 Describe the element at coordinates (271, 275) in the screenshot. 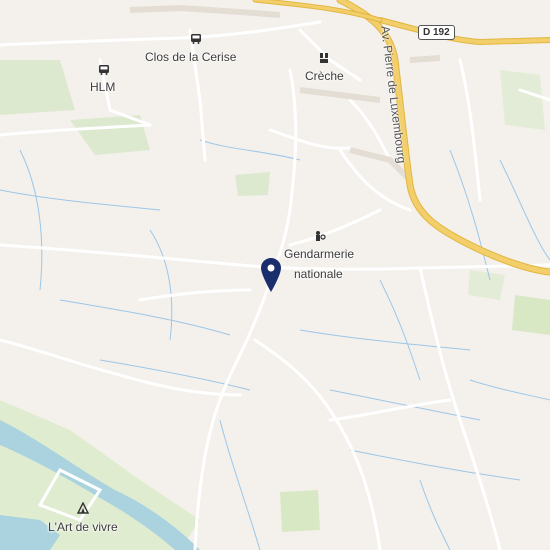

I see `location-pin-icon` at that location.